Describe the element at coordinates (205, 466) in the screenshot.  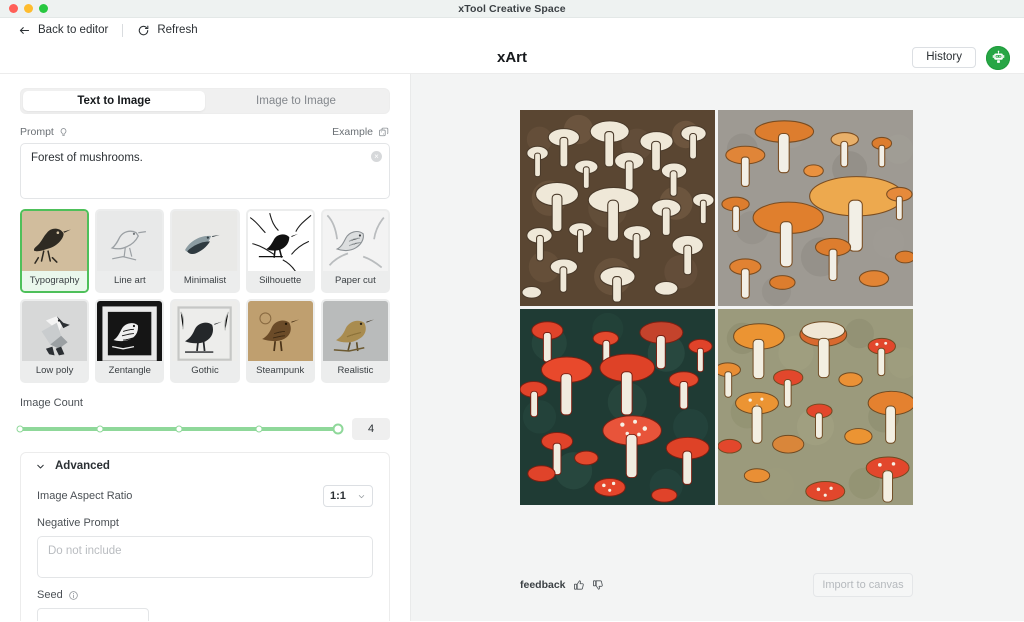
I see `advanced-toggle: Advanced` at that location.